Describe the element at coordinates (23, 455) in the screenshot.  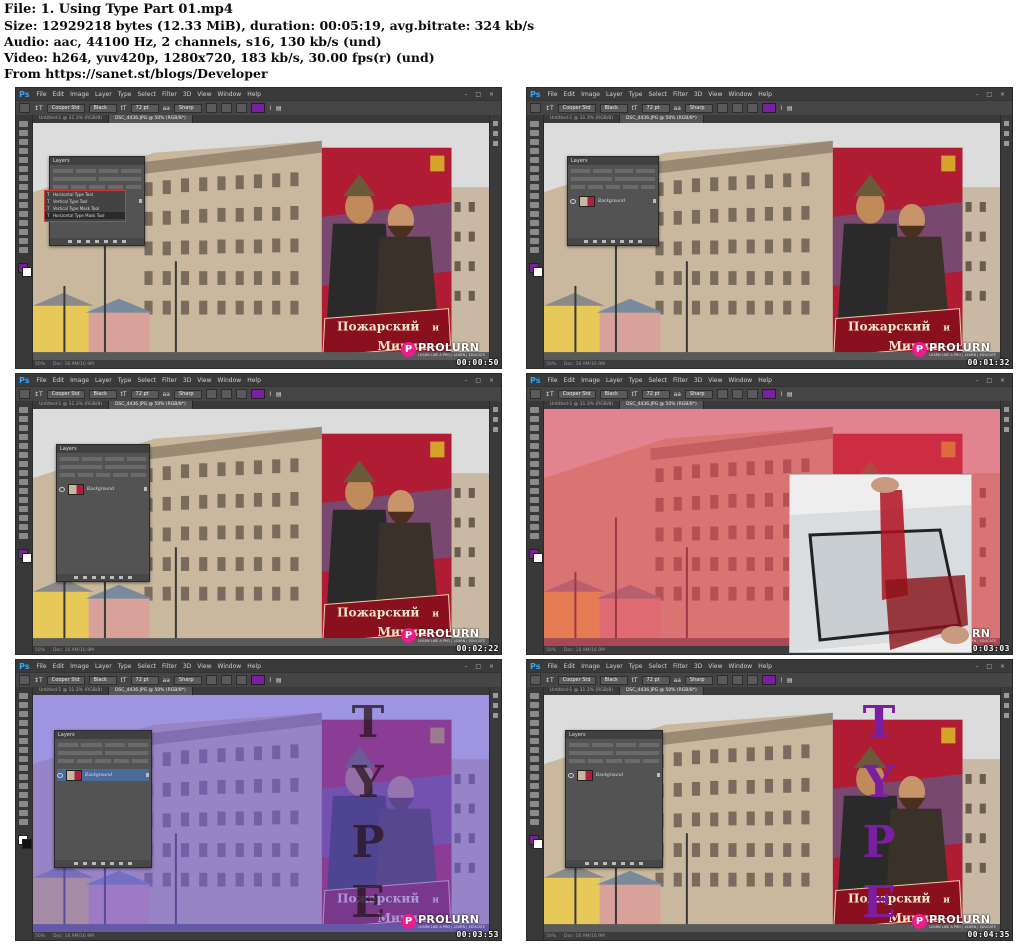
I see `tool-6-icon` at that location.